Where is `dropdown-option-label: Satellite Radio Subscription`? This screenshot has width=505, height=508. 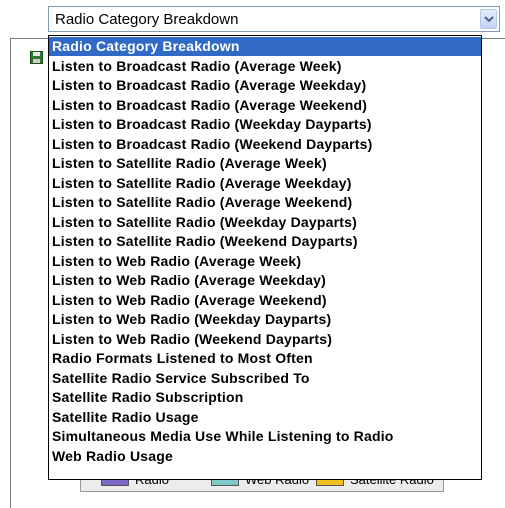 dropdown-option-label: Satellite Radio Subscription is located at coordinates (148, 397).